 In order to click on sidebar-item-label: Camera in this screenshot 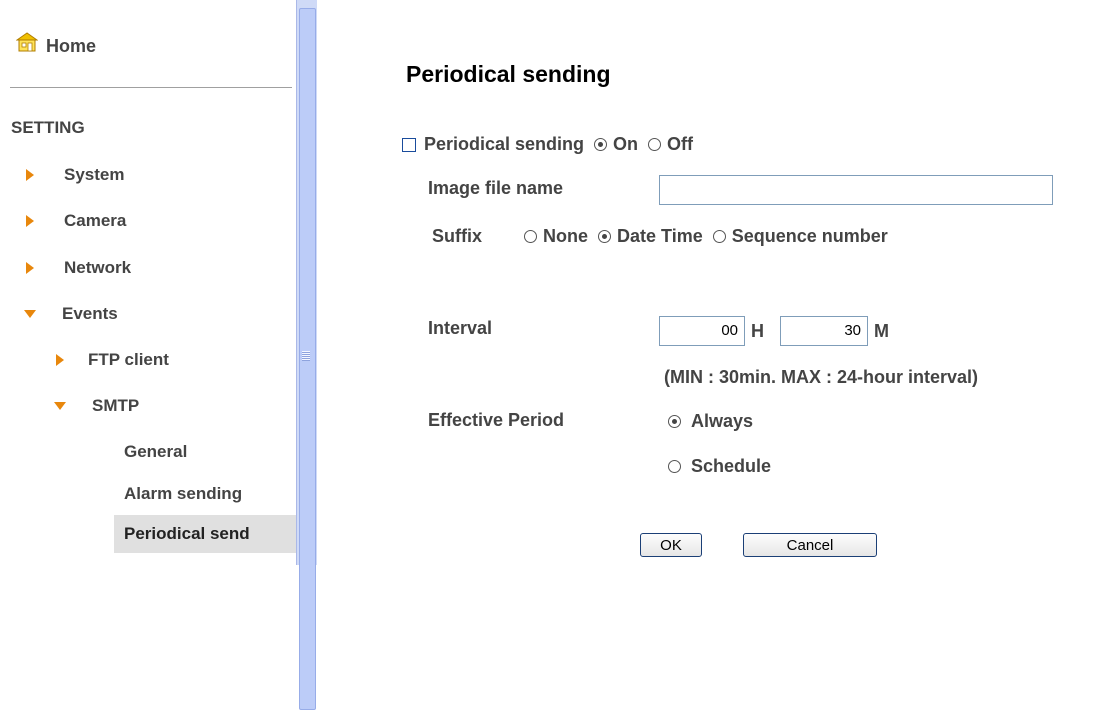, I will do `click(95, 220)`.